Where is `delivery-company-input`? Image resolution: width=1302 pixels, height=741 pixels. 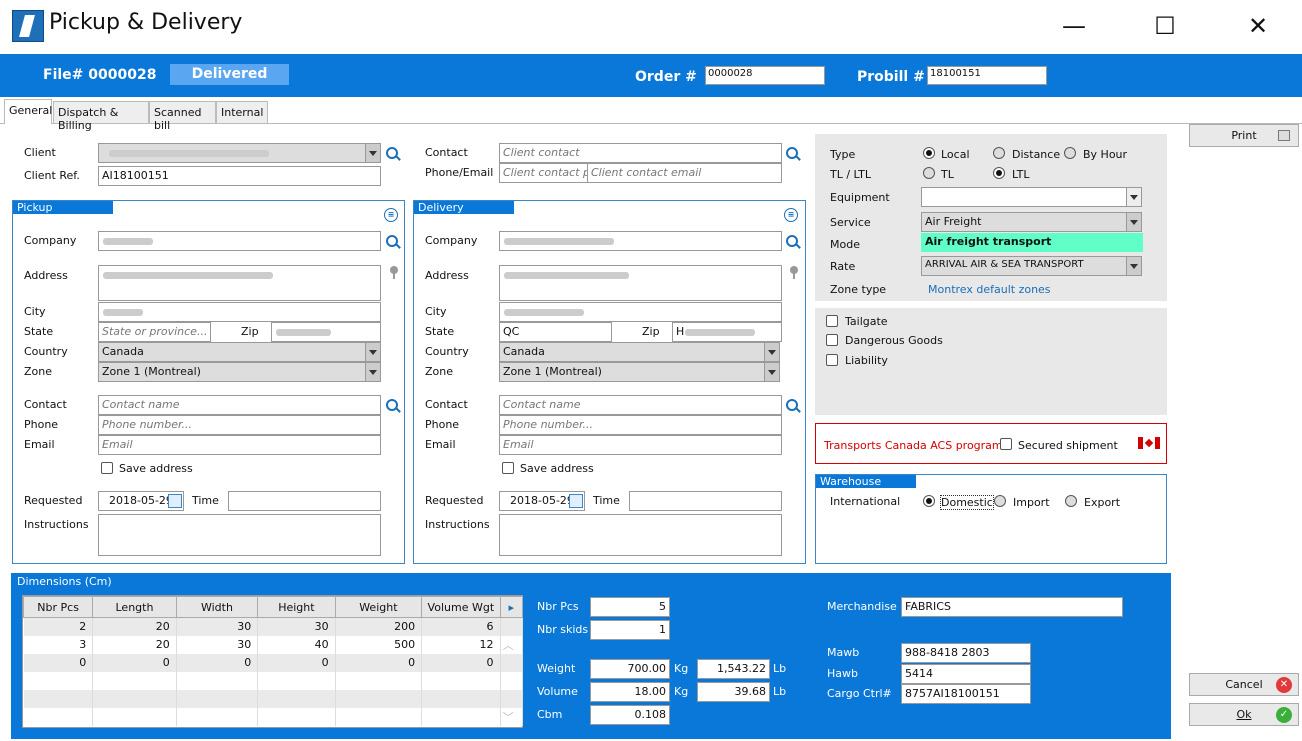
delivery-company-input is located at coordinates (640, 241).